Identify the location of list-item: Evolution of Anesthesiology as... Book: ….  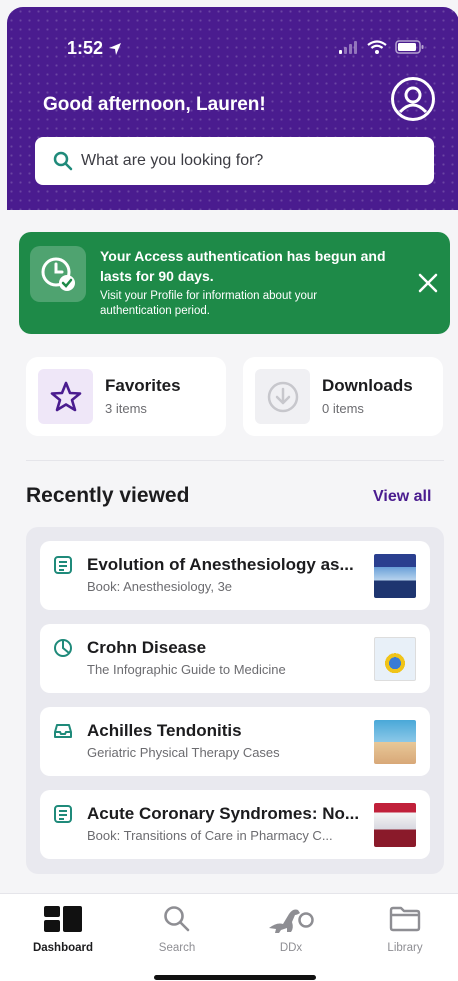
(235, 575).